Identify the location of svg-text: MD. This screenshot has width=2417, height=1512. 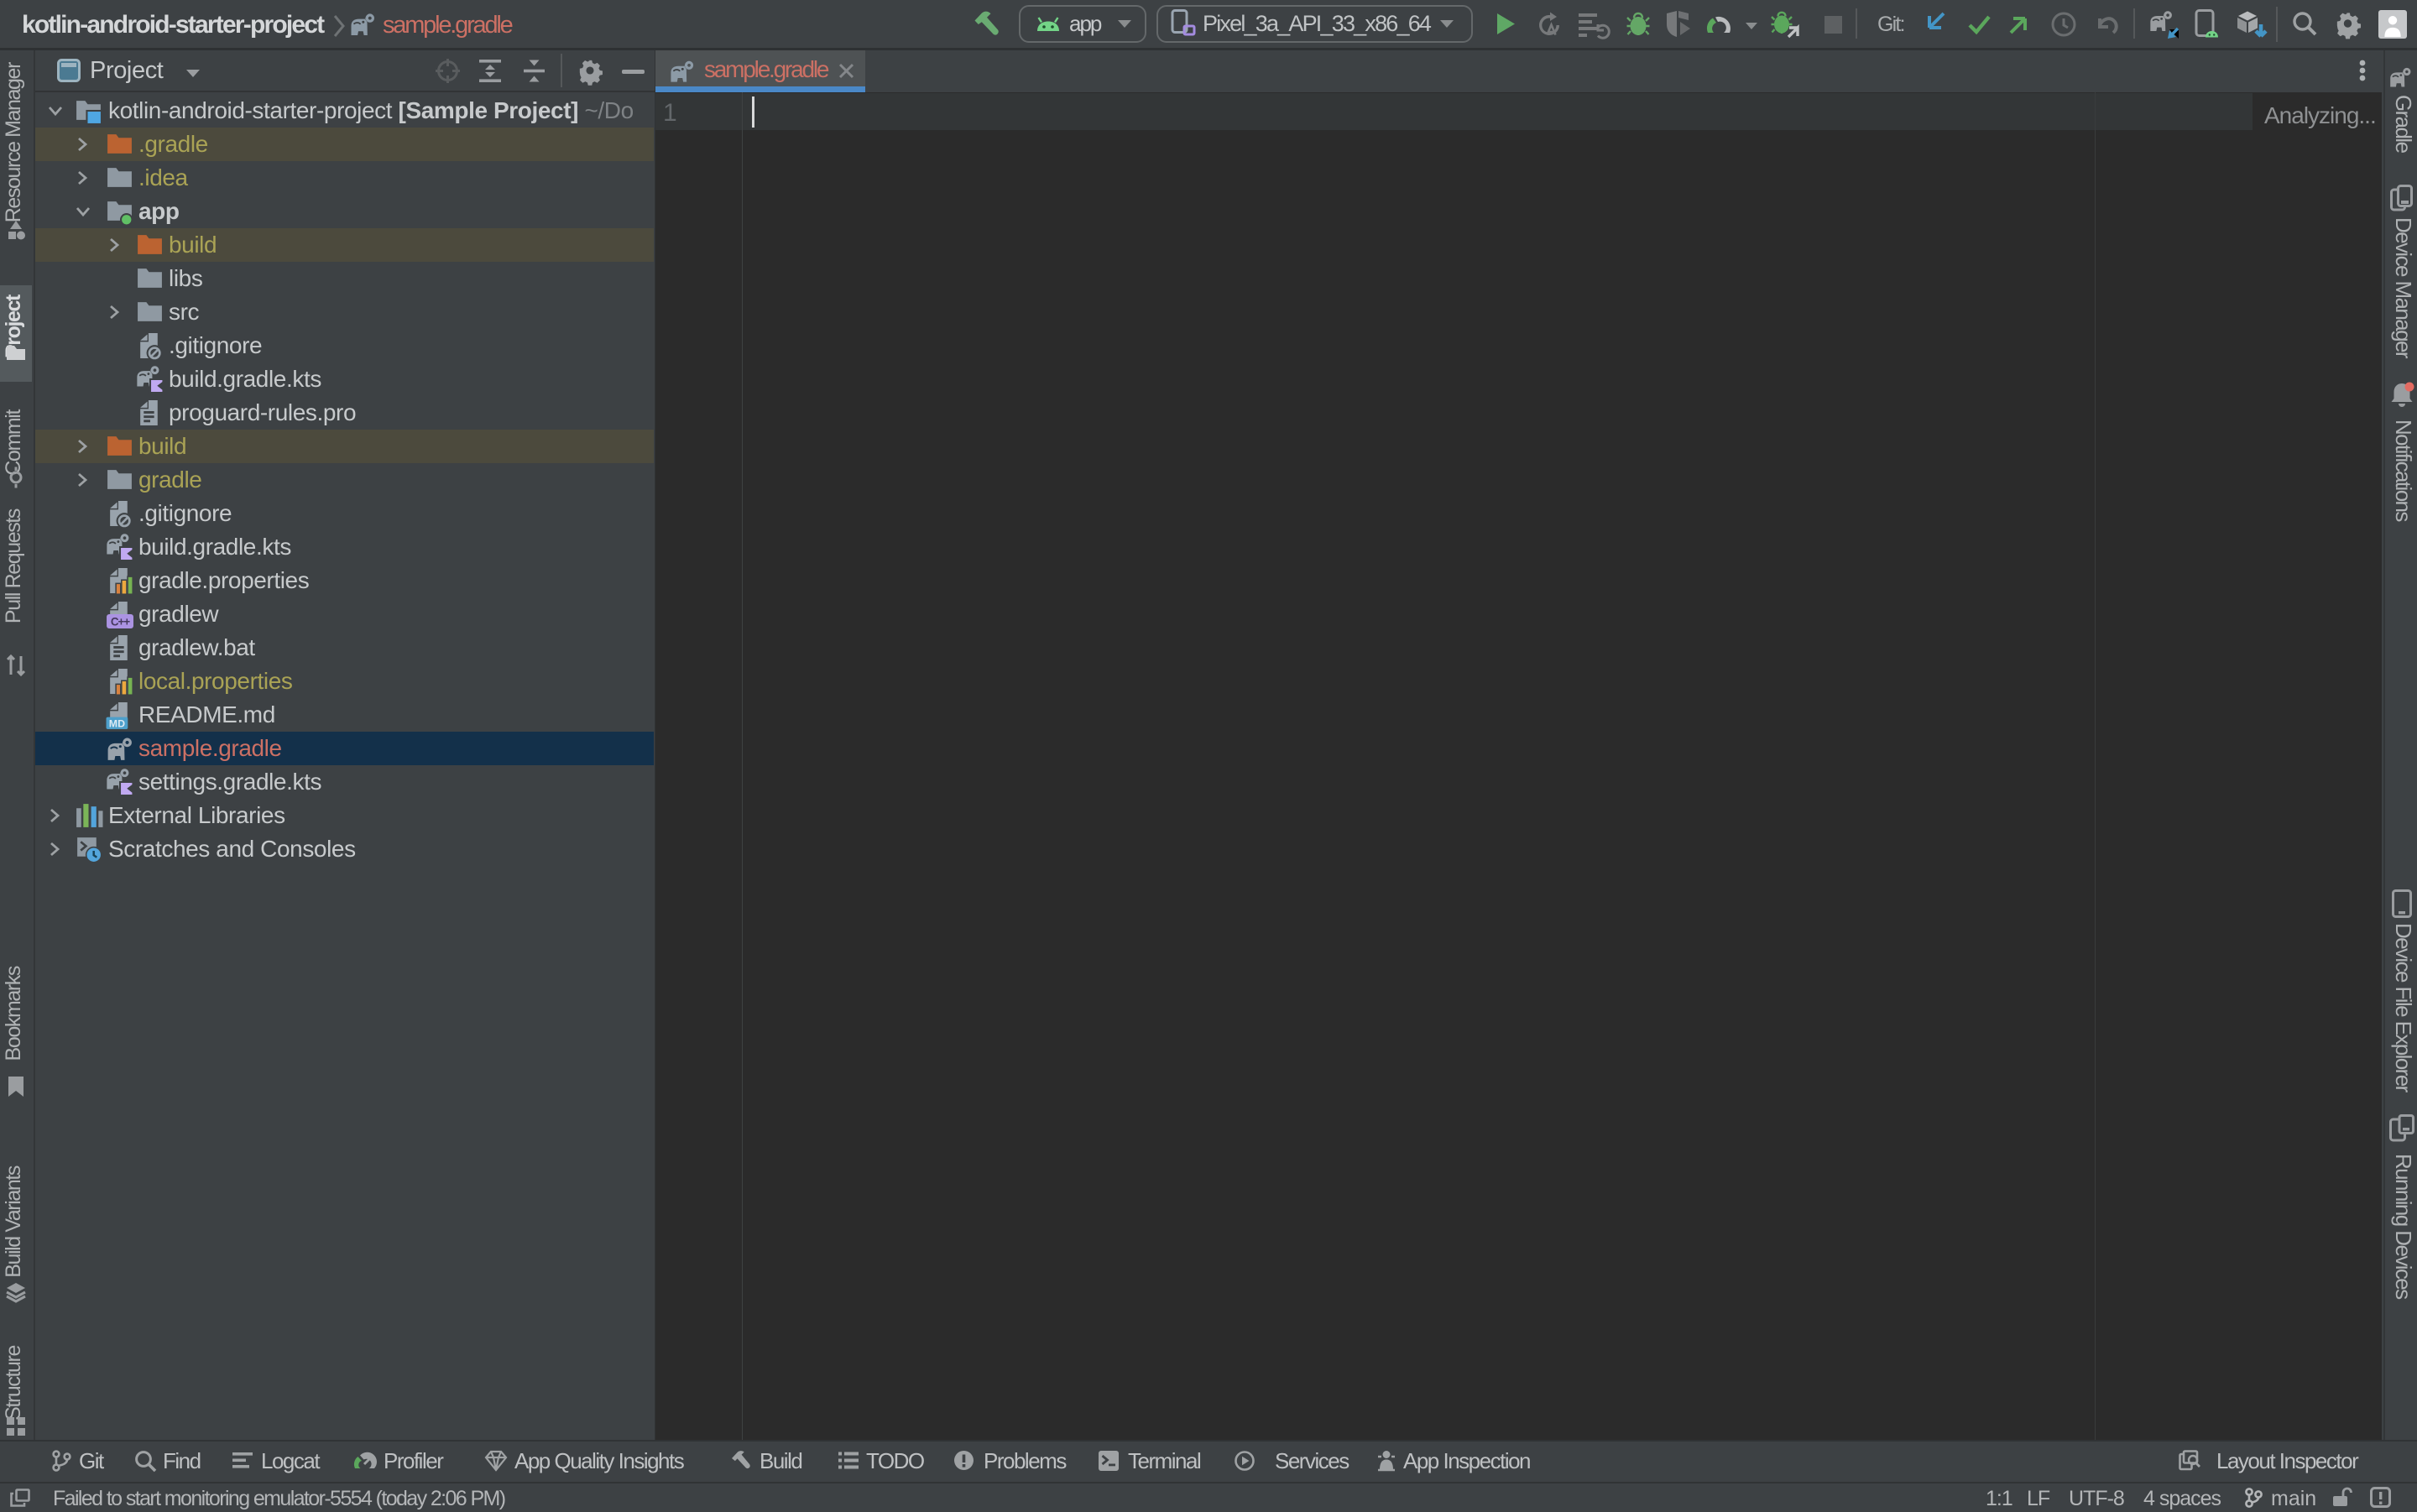
(117, 723).